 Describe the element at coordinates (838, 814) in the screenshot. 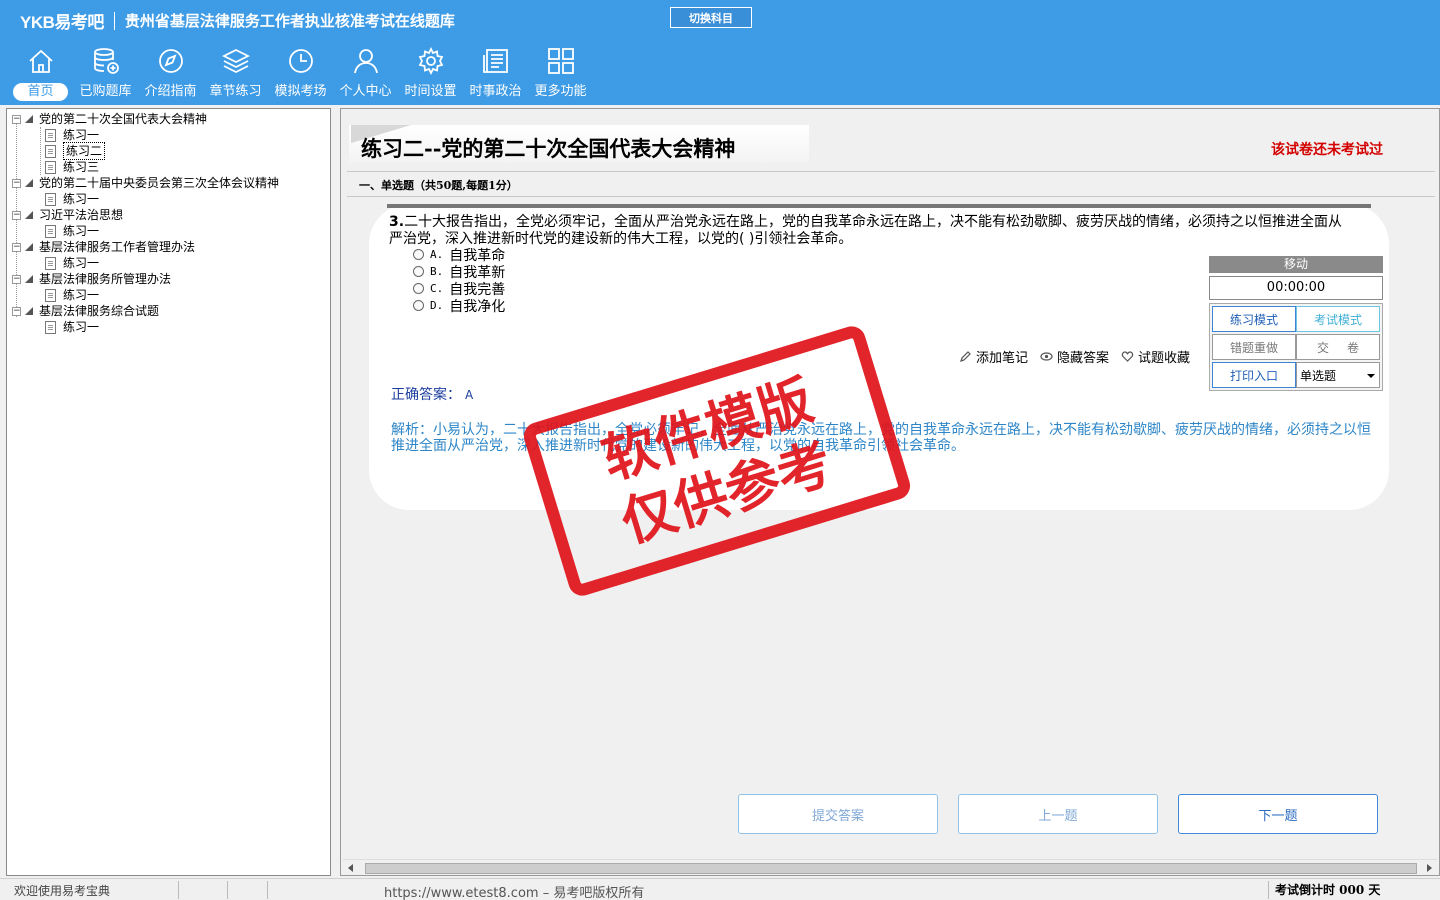

I see `submit-answer-button: 提交答案` at that location.